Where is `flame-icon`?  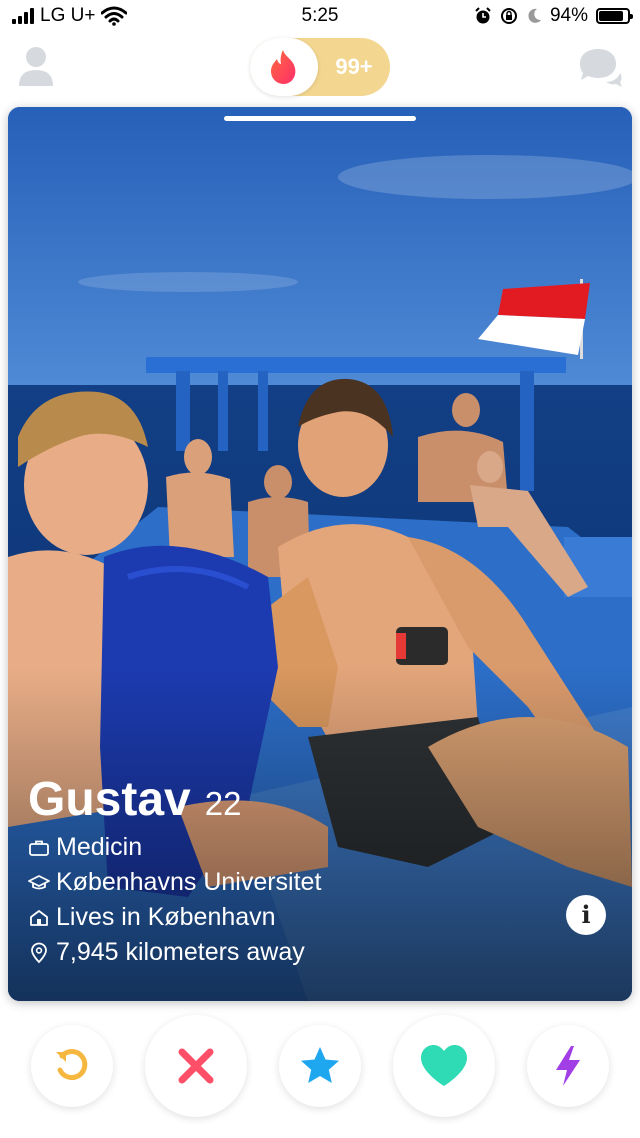
flame-icon is located at coordinates (283, 67).